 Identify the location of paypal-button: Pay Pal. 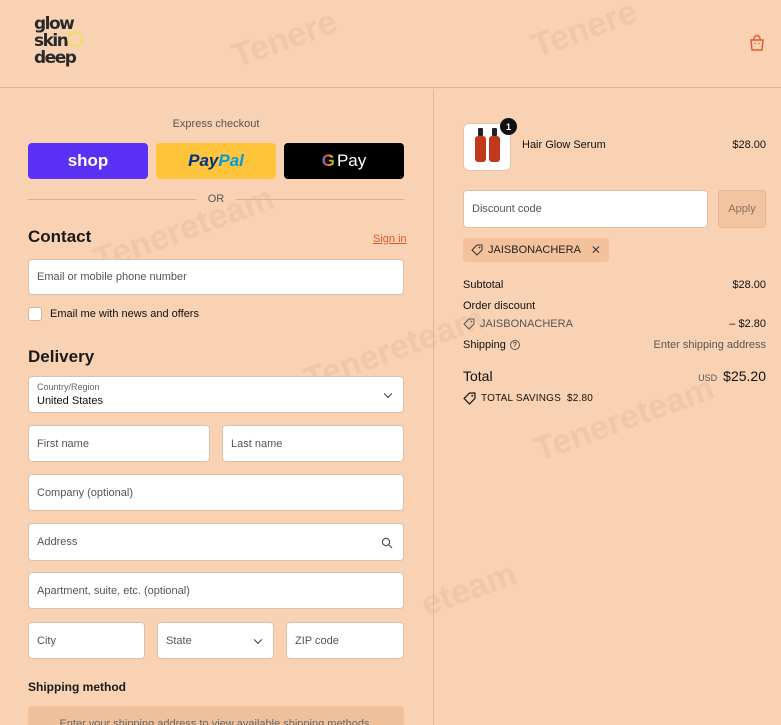
(216, 161).